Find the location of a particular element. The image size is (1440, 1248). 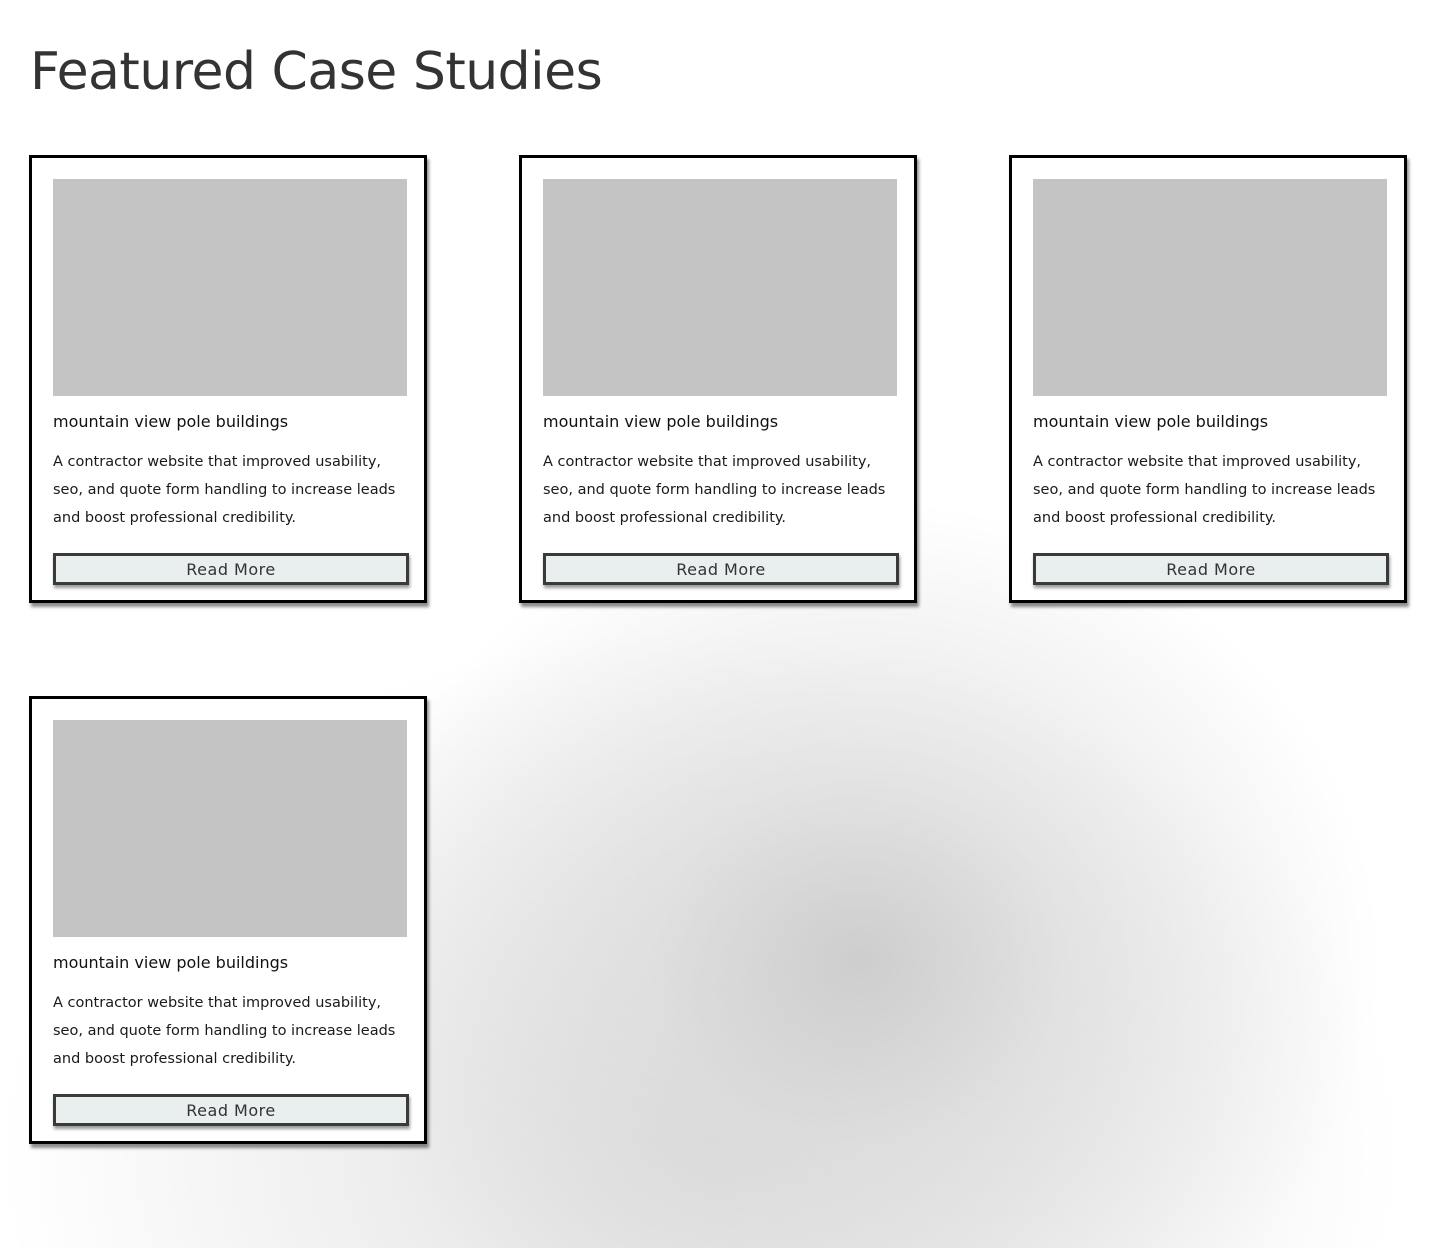

page-title: Featured Case Studies is located at coordinates (316, 72).